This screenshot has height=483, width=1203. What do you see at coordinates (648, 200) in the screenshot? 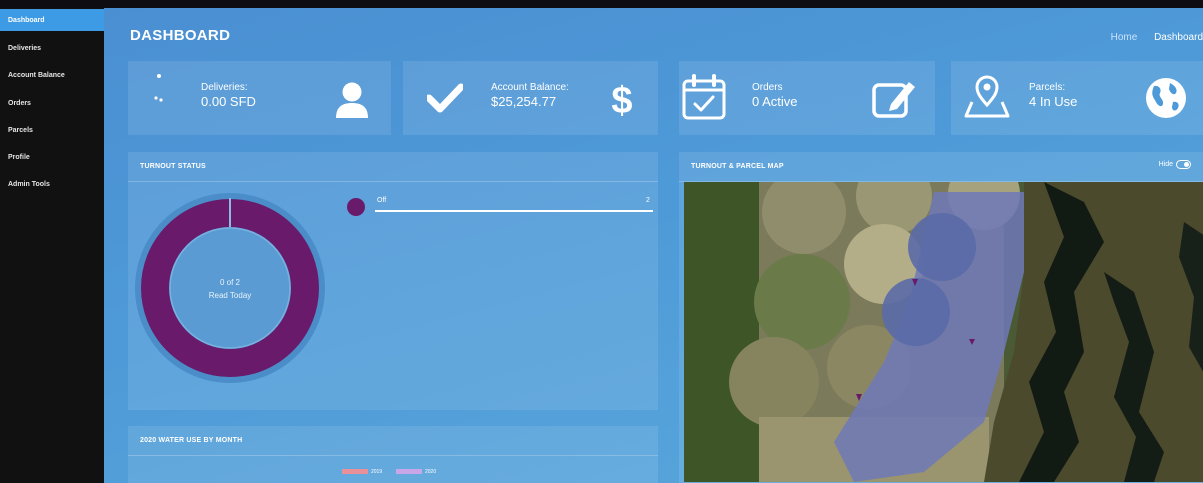
I see `legend-off-count: 2` at bounding box center [648, 200].